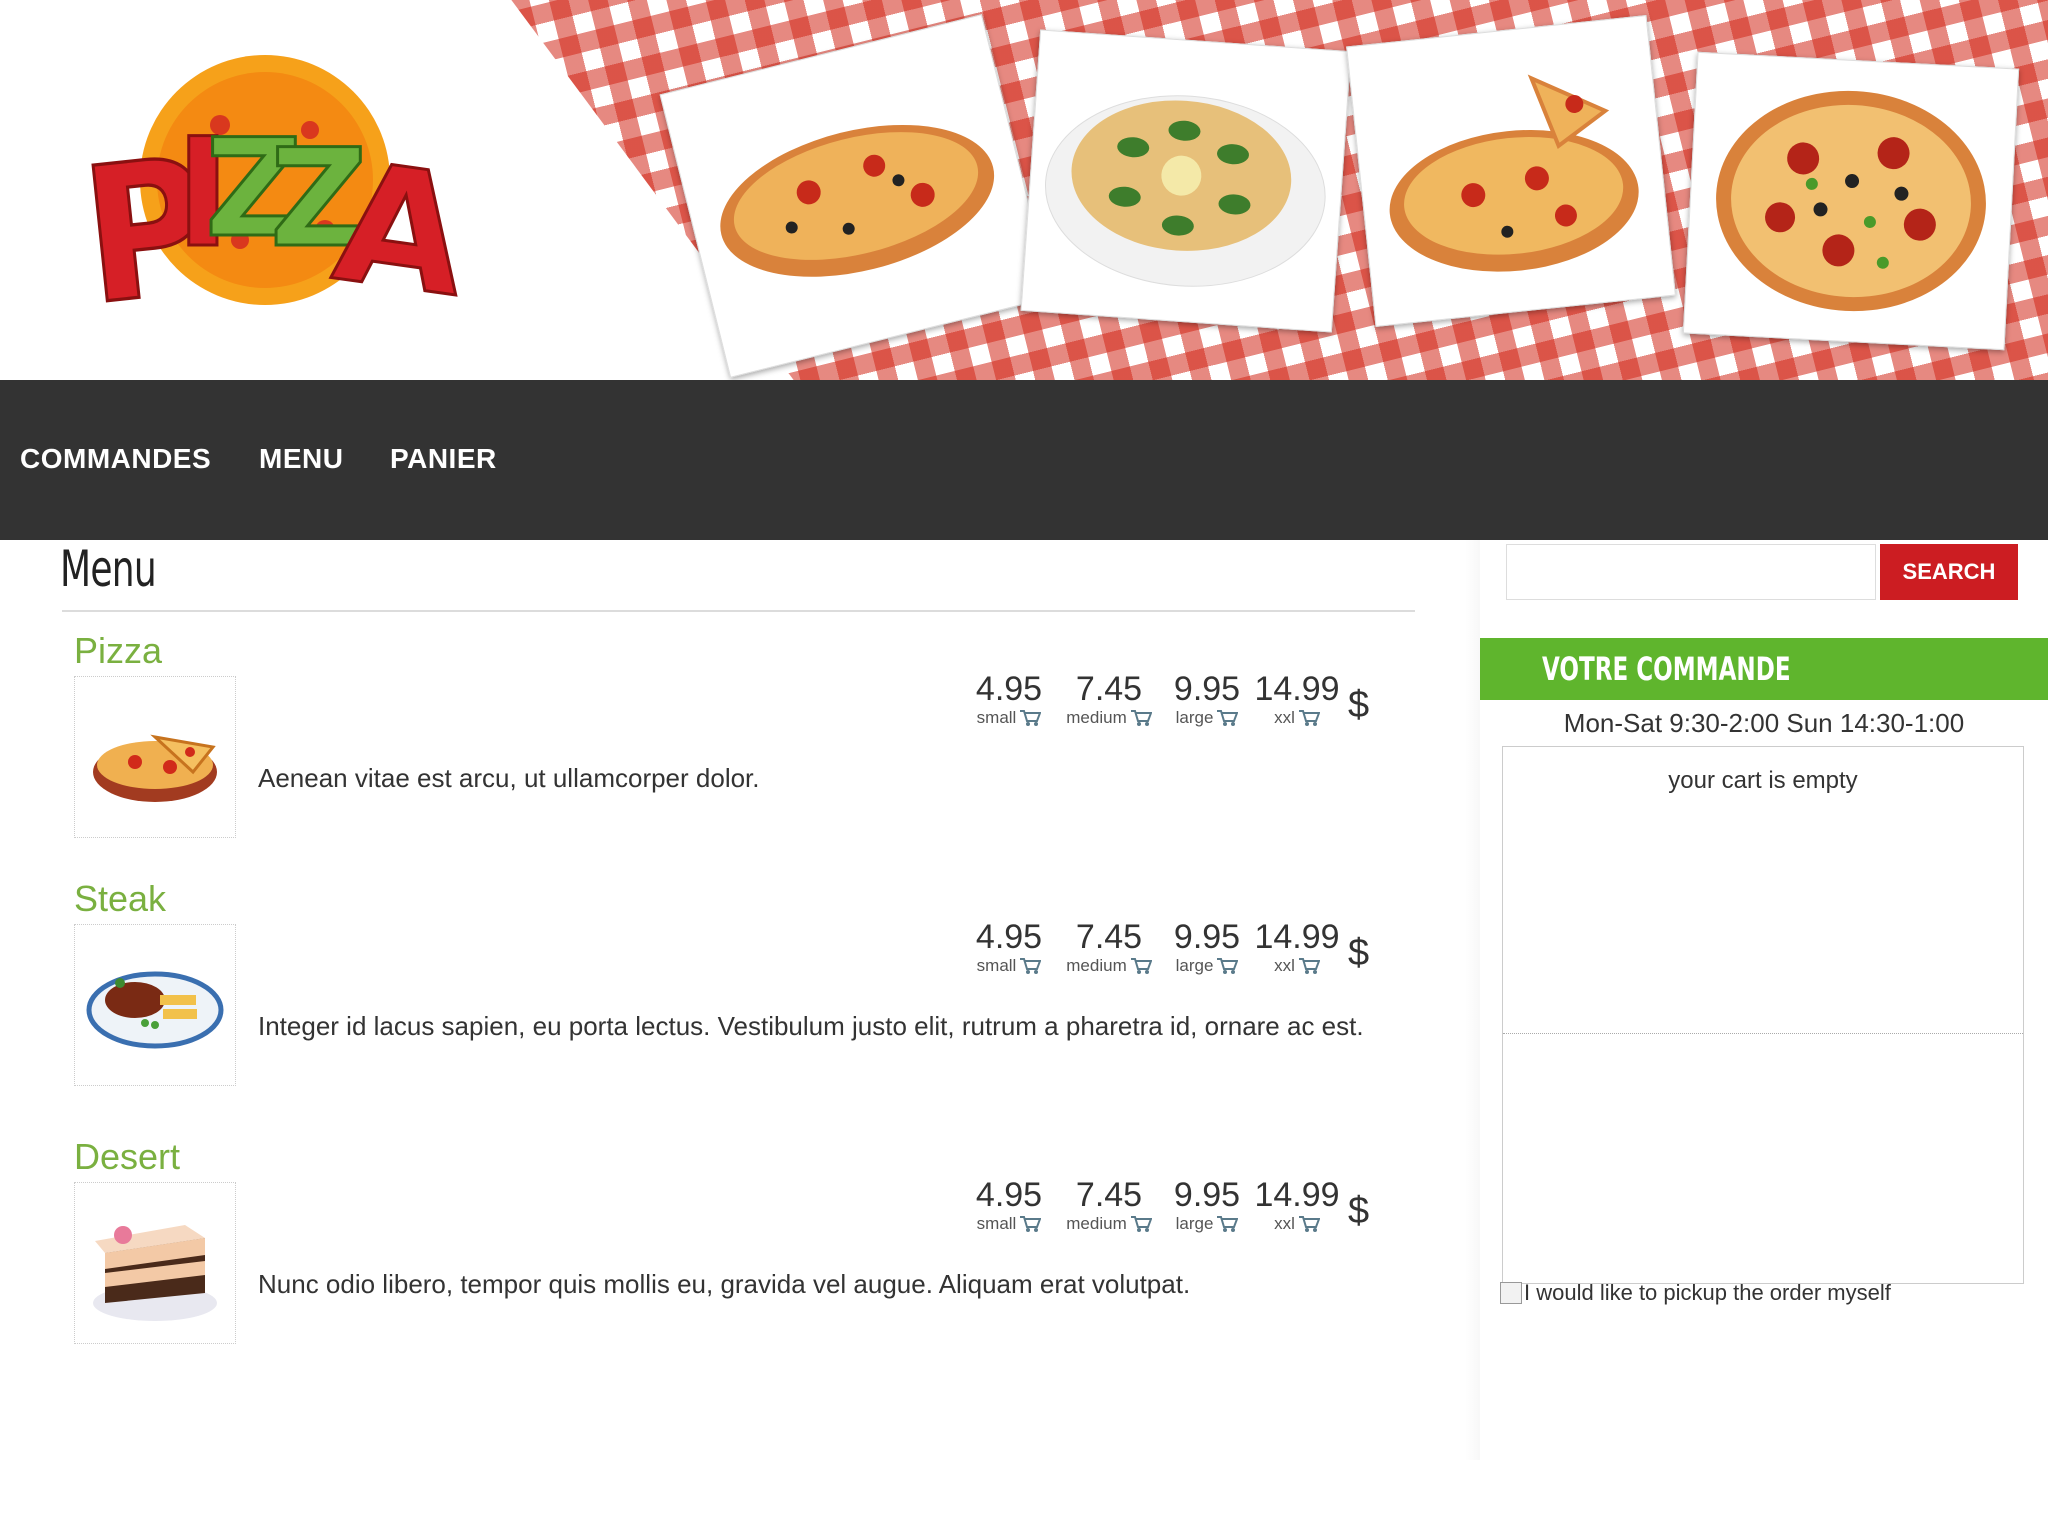 This screenshot has width=2048, height=1536. I want to click on nav-item-commandes: COMMANDES, so click(115, 459).